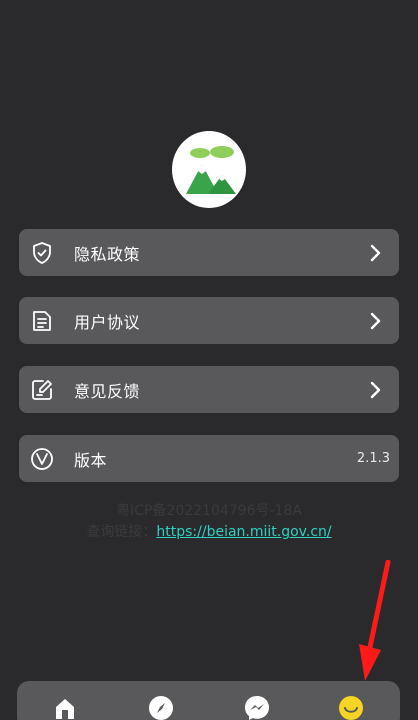  Describe the element at coordinates (42, 253) in the screenshot. I see `shield-check-icon` at that location.